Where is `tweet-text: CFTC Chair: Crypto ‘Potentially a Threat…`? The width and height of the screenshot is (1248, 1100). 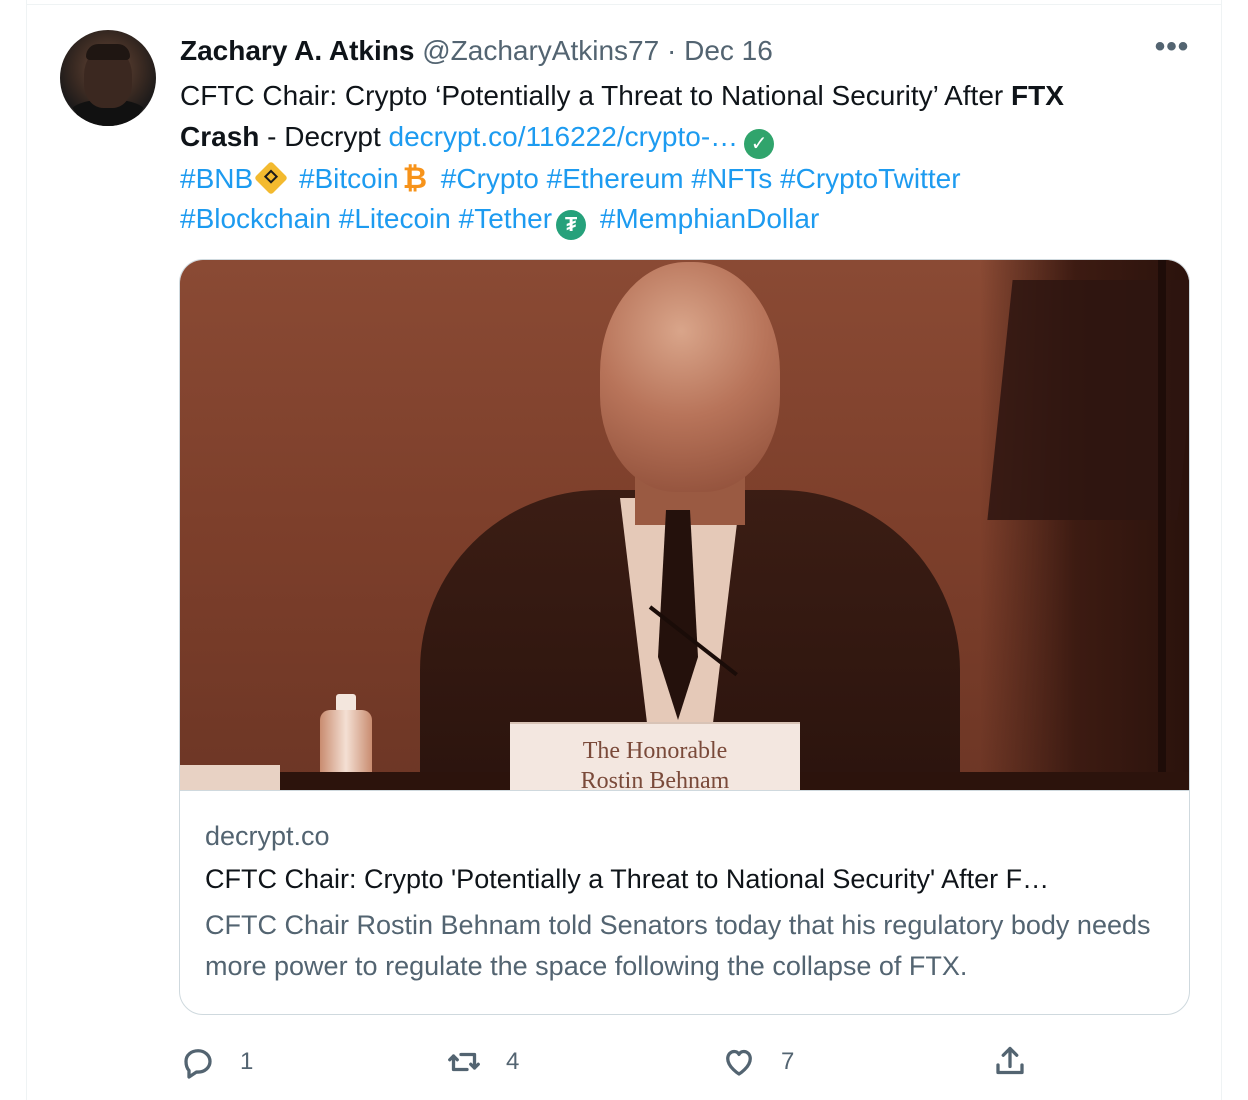 tweet-text: CFTC Chair: Crypto ‘Potentially a Threat… is located at coordinates (685, 158).